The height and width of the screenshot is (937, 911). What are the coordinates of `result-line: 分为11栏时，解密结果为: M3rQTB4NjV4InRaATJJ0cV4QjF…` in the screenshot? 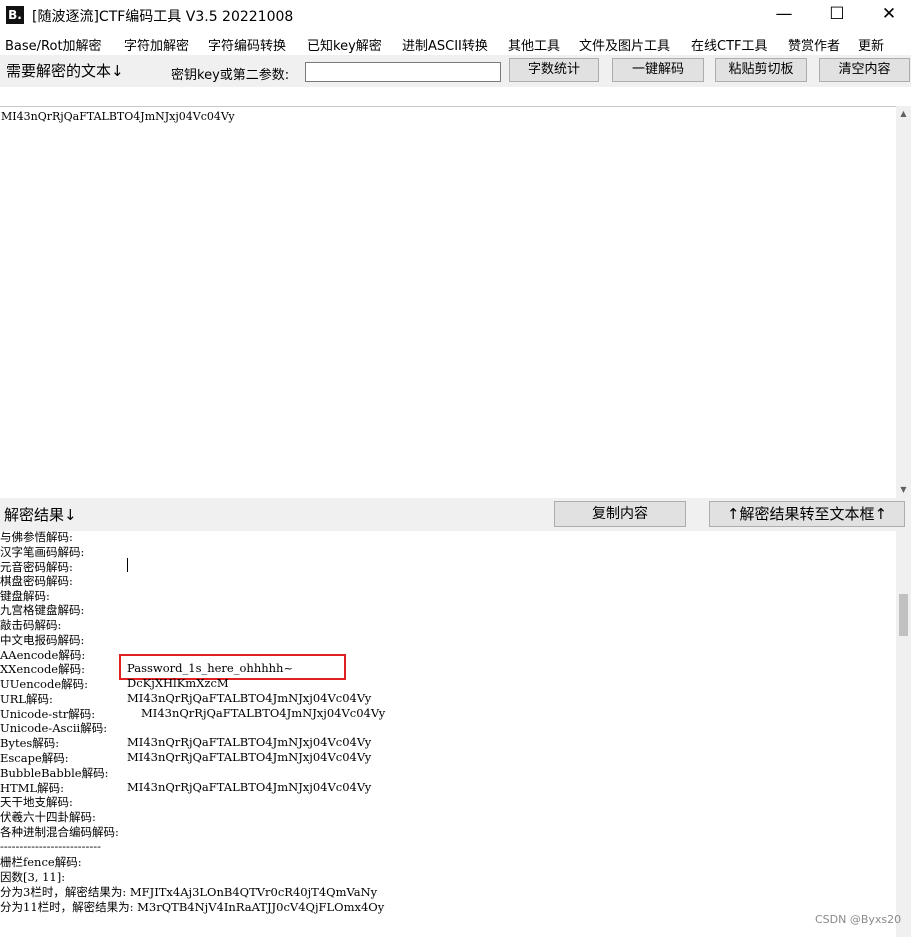 It's located at (192, 907).